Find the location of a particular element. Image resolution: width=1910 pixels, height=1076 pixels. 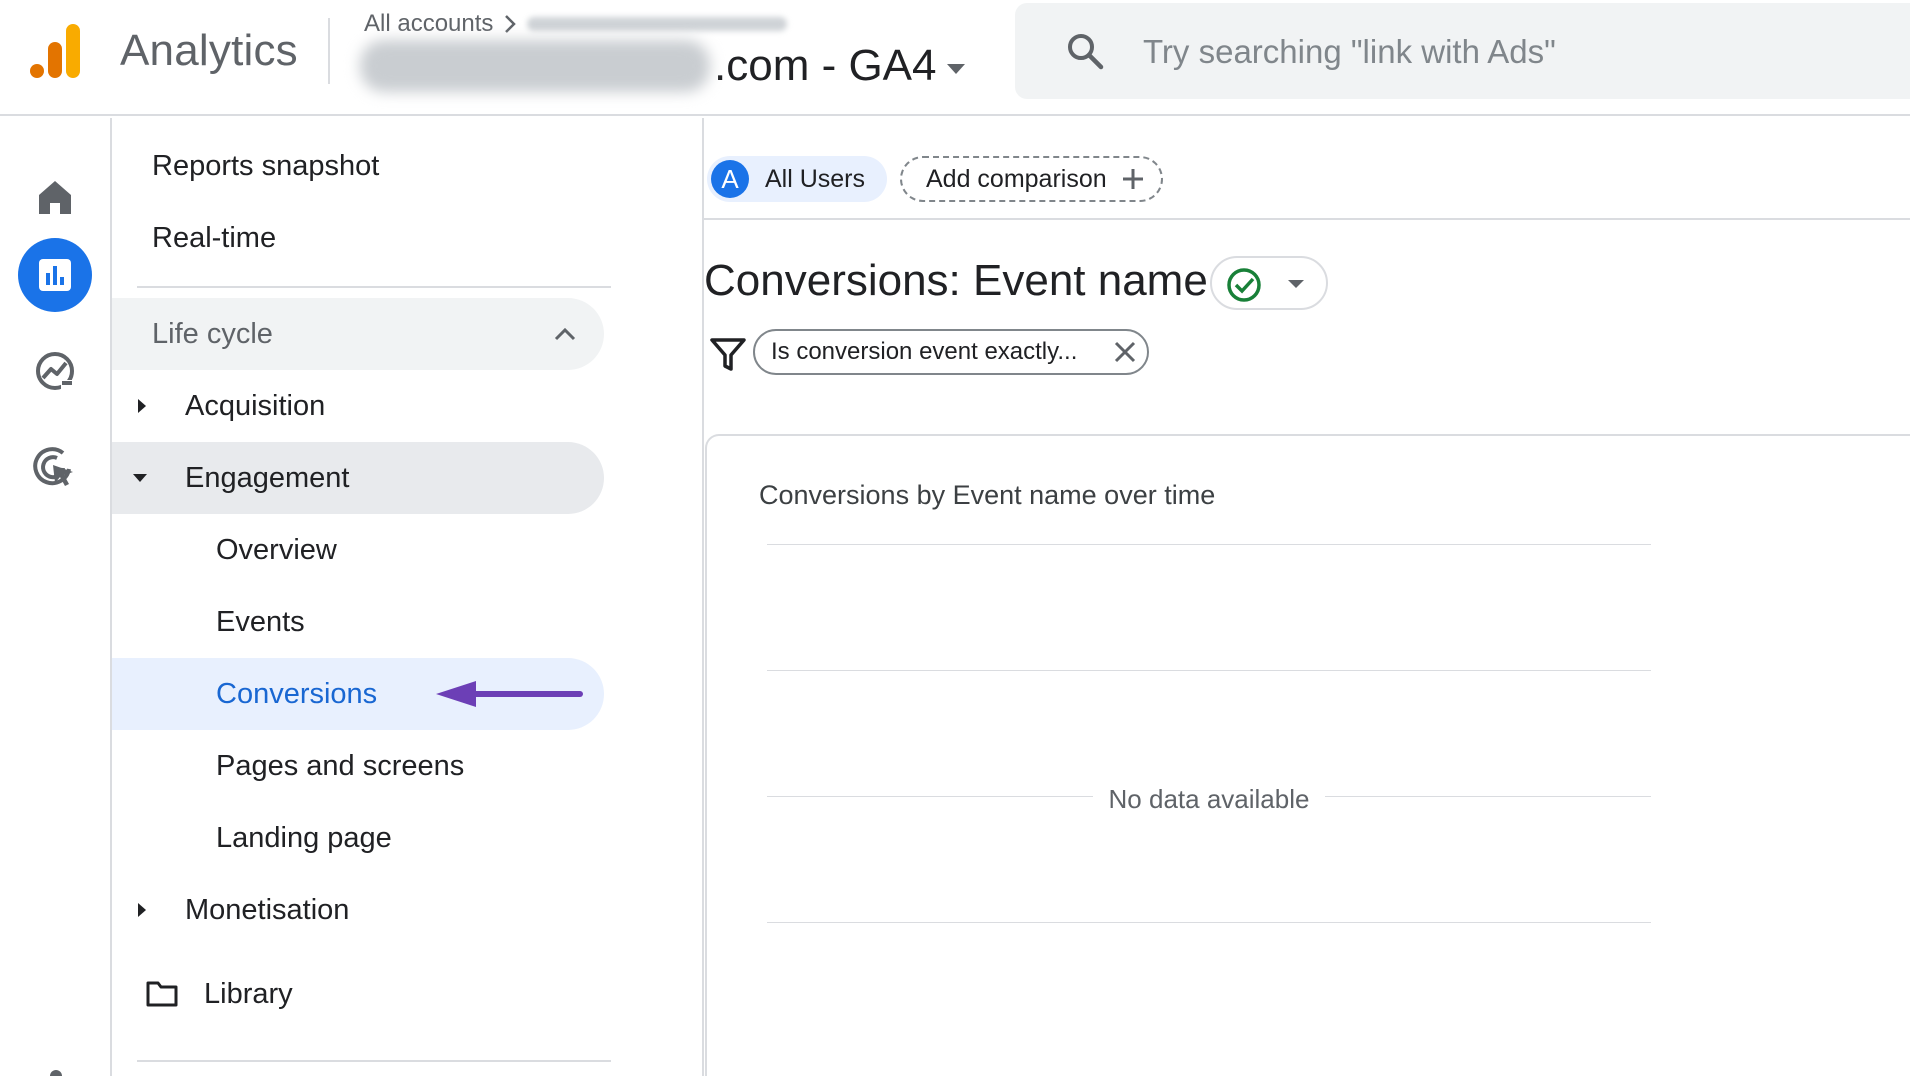

nav-item-acquisition: Acquisition is located at coordinates (358, 406).